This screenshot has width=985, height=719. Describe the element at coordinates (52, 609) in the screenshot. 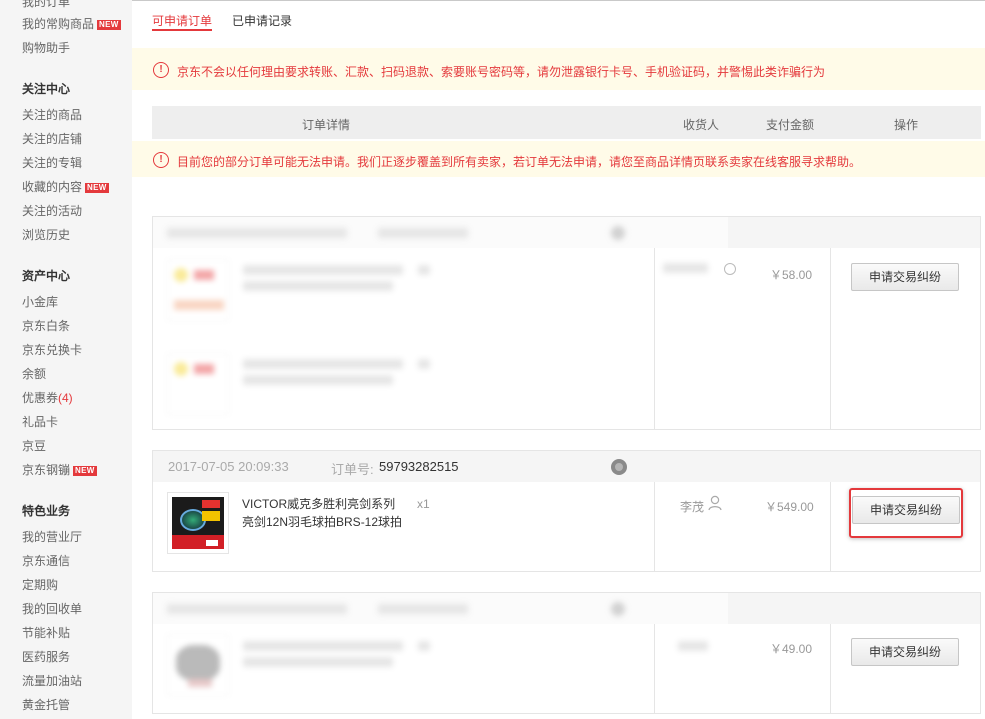

I see `sidebar-item-recycle-orders: 我的回收单` at that location.